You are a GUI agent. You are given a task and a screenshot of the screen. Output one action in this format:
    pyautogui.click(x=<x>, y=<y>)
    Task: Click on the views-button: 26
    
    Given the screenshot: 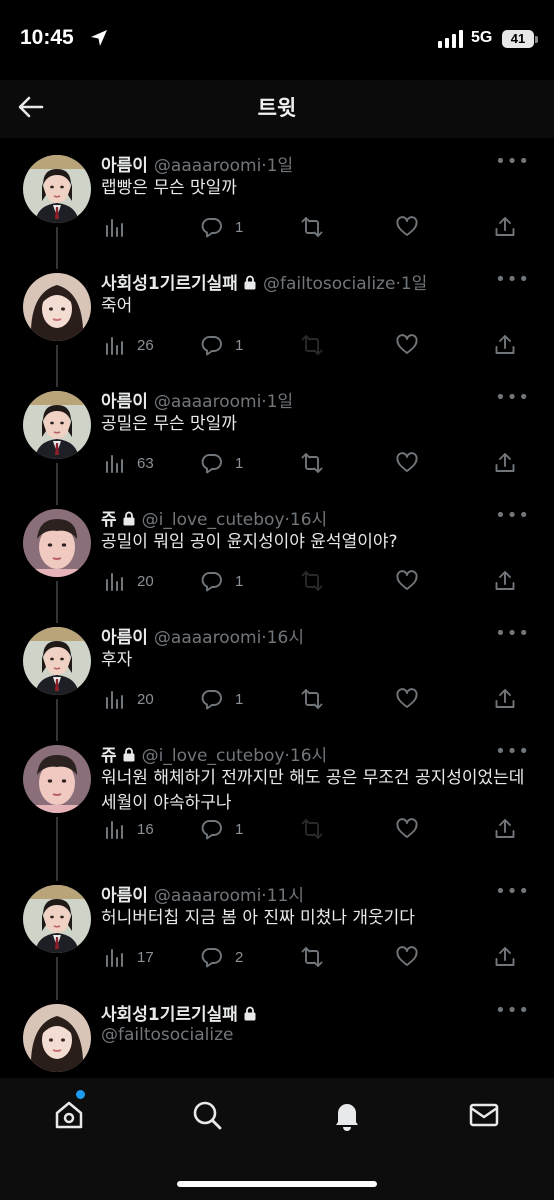 What is the action you would take?
    pyautogui.click(x=128, y=345)
    